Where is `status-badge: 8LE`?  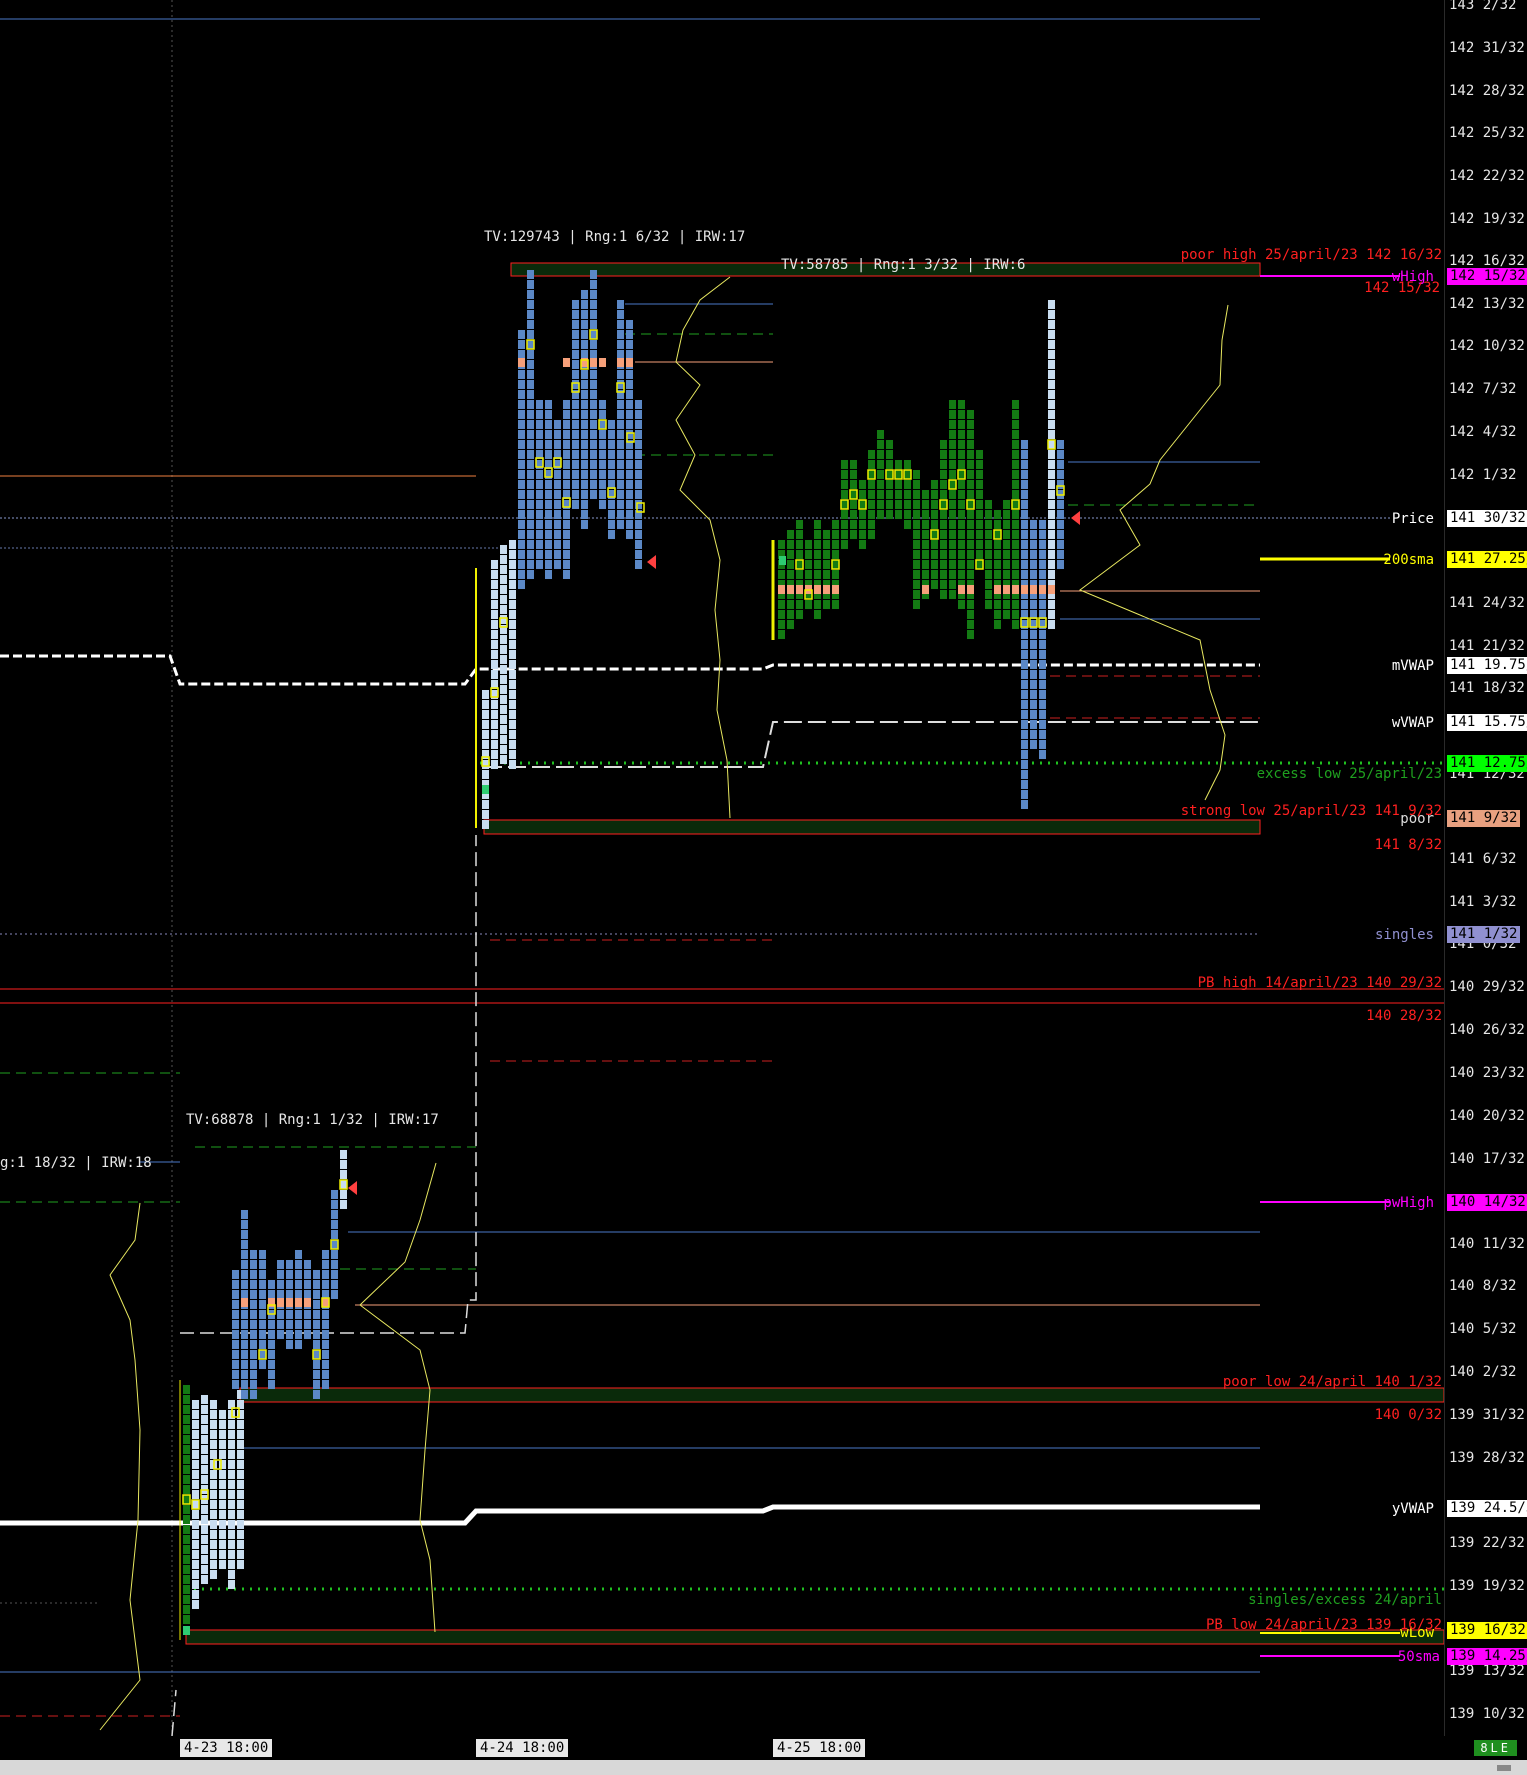 status-badge: 8LE is located at coordinates (1495, 1748).